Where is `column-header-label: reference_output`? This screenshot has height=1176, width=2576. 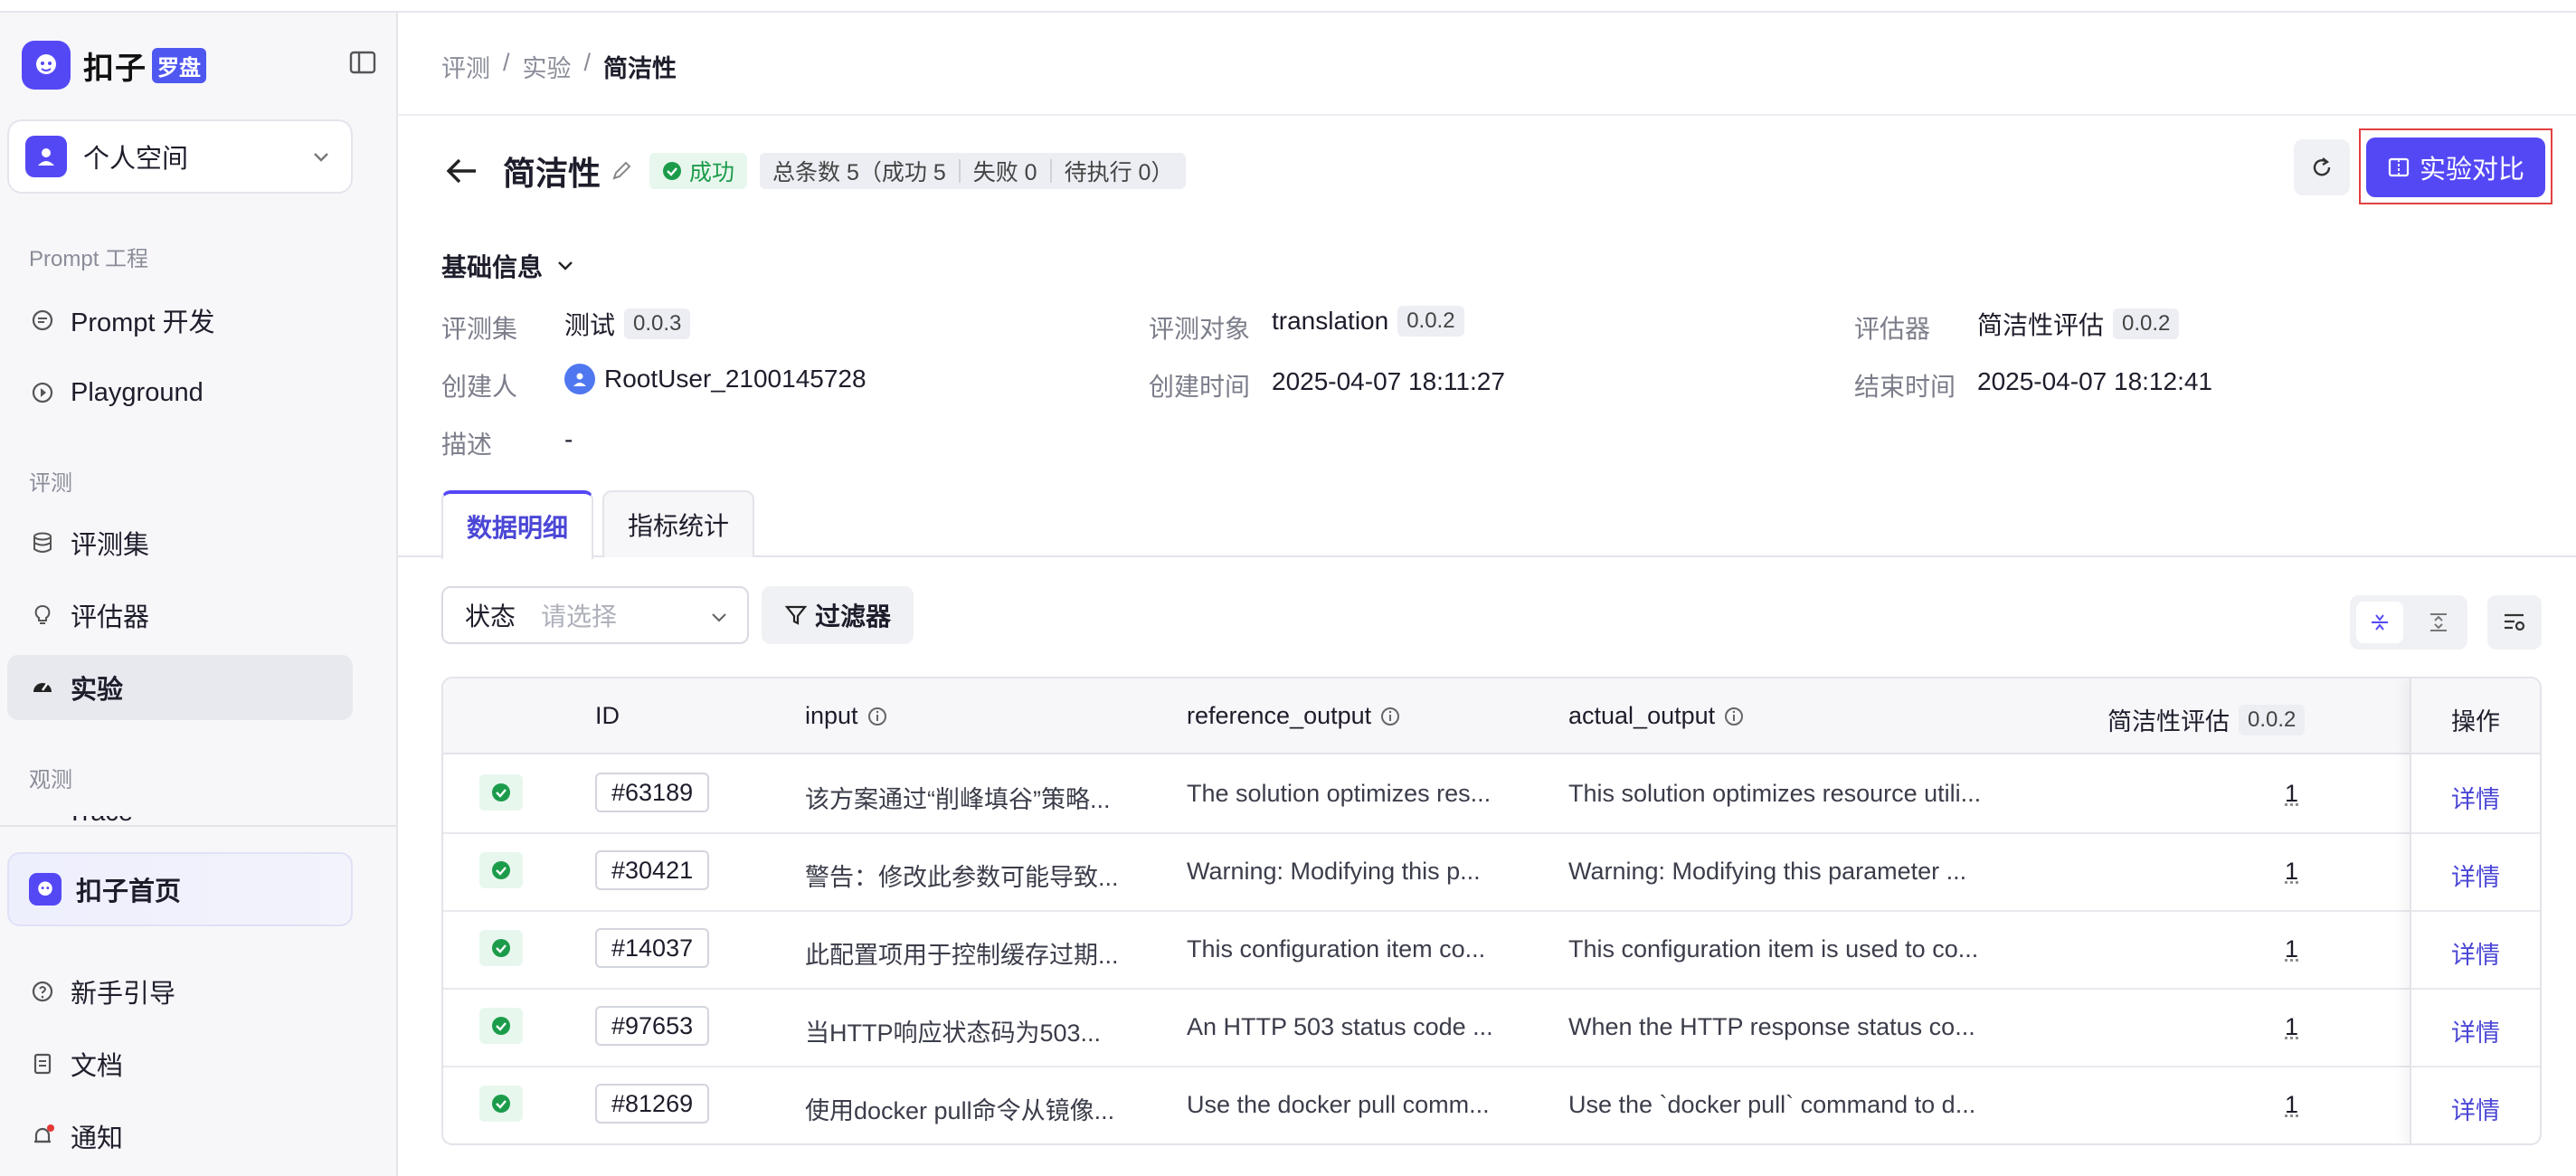
column-header-label: reference_output is located at coordinates (1279, 715).